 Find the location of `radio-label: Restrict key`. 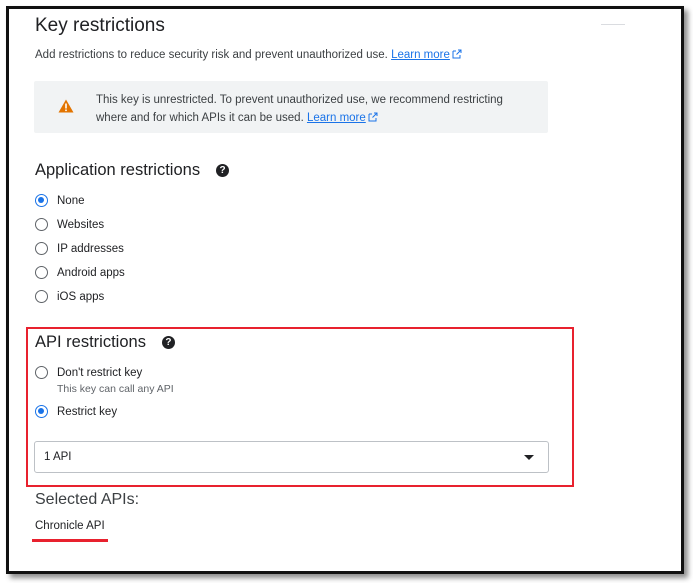

radio-label: Restrict key is located at coordinates (87, 411).